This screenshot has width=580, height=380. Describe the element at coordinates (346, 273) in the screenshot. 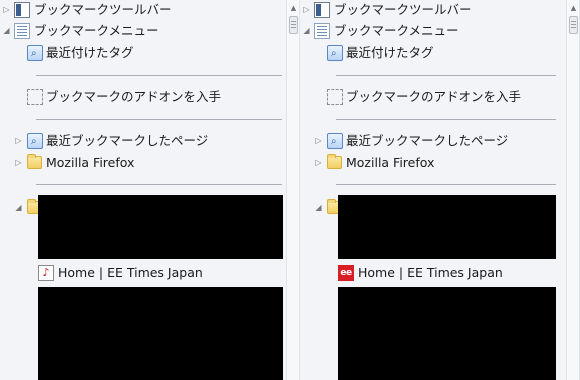

I see `ee-times-favicon-icon: ee` at that location.